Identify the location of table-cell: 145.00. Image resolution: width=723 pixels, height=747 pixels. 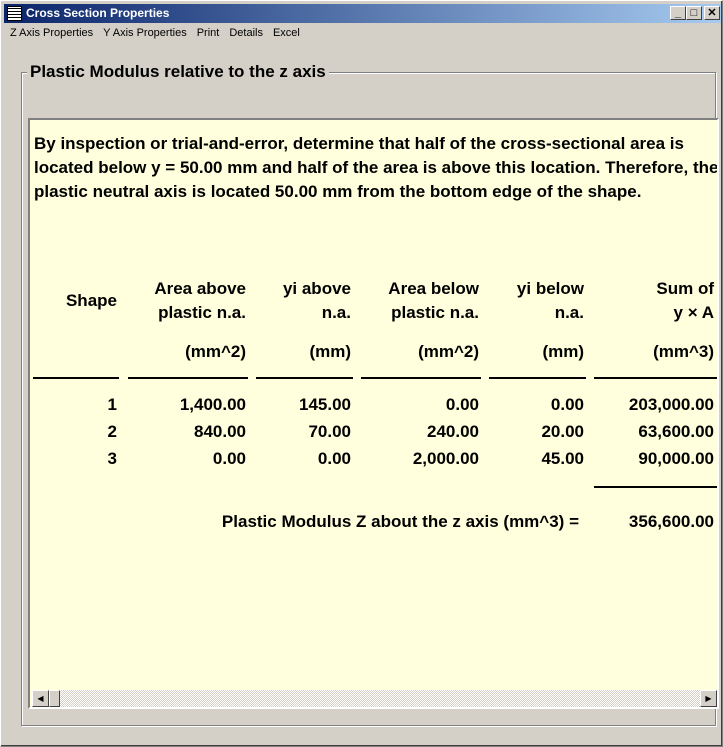
(325, 404).